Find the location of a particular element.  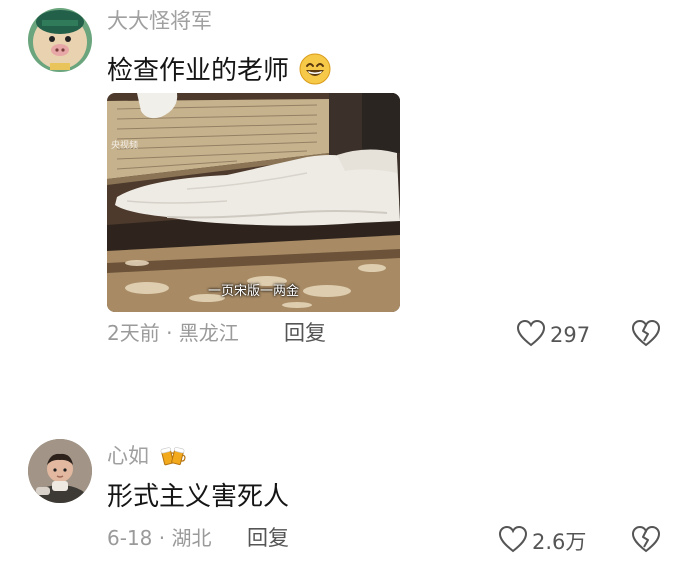

username: 心如 is located at coordinates (146, 457).